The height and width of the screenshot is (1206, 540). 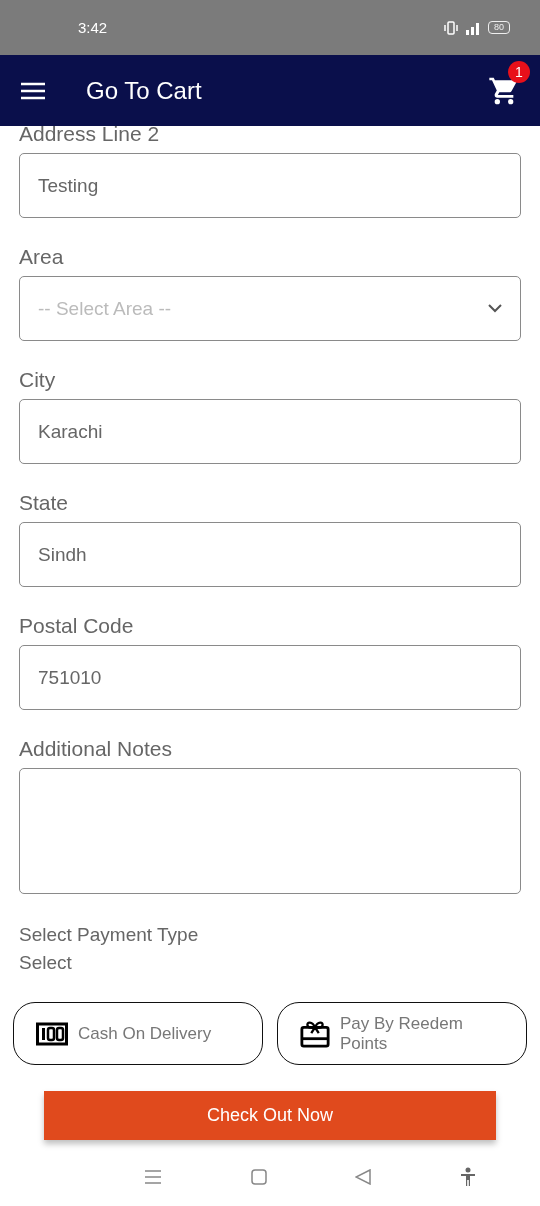 I want to click on field-label: Postal Code, so click(x=77, y=626).